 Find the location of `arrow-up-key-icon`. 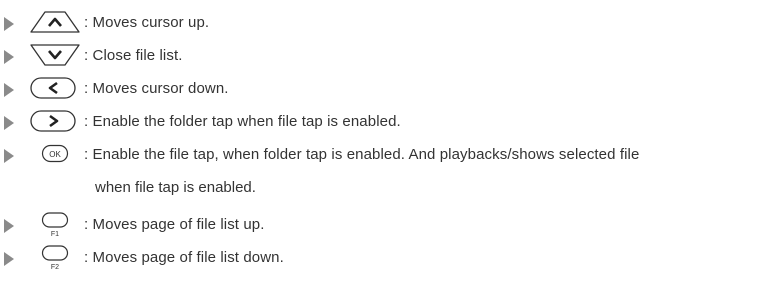

arrow-up-key-icon is located at coordinates (55, 22).